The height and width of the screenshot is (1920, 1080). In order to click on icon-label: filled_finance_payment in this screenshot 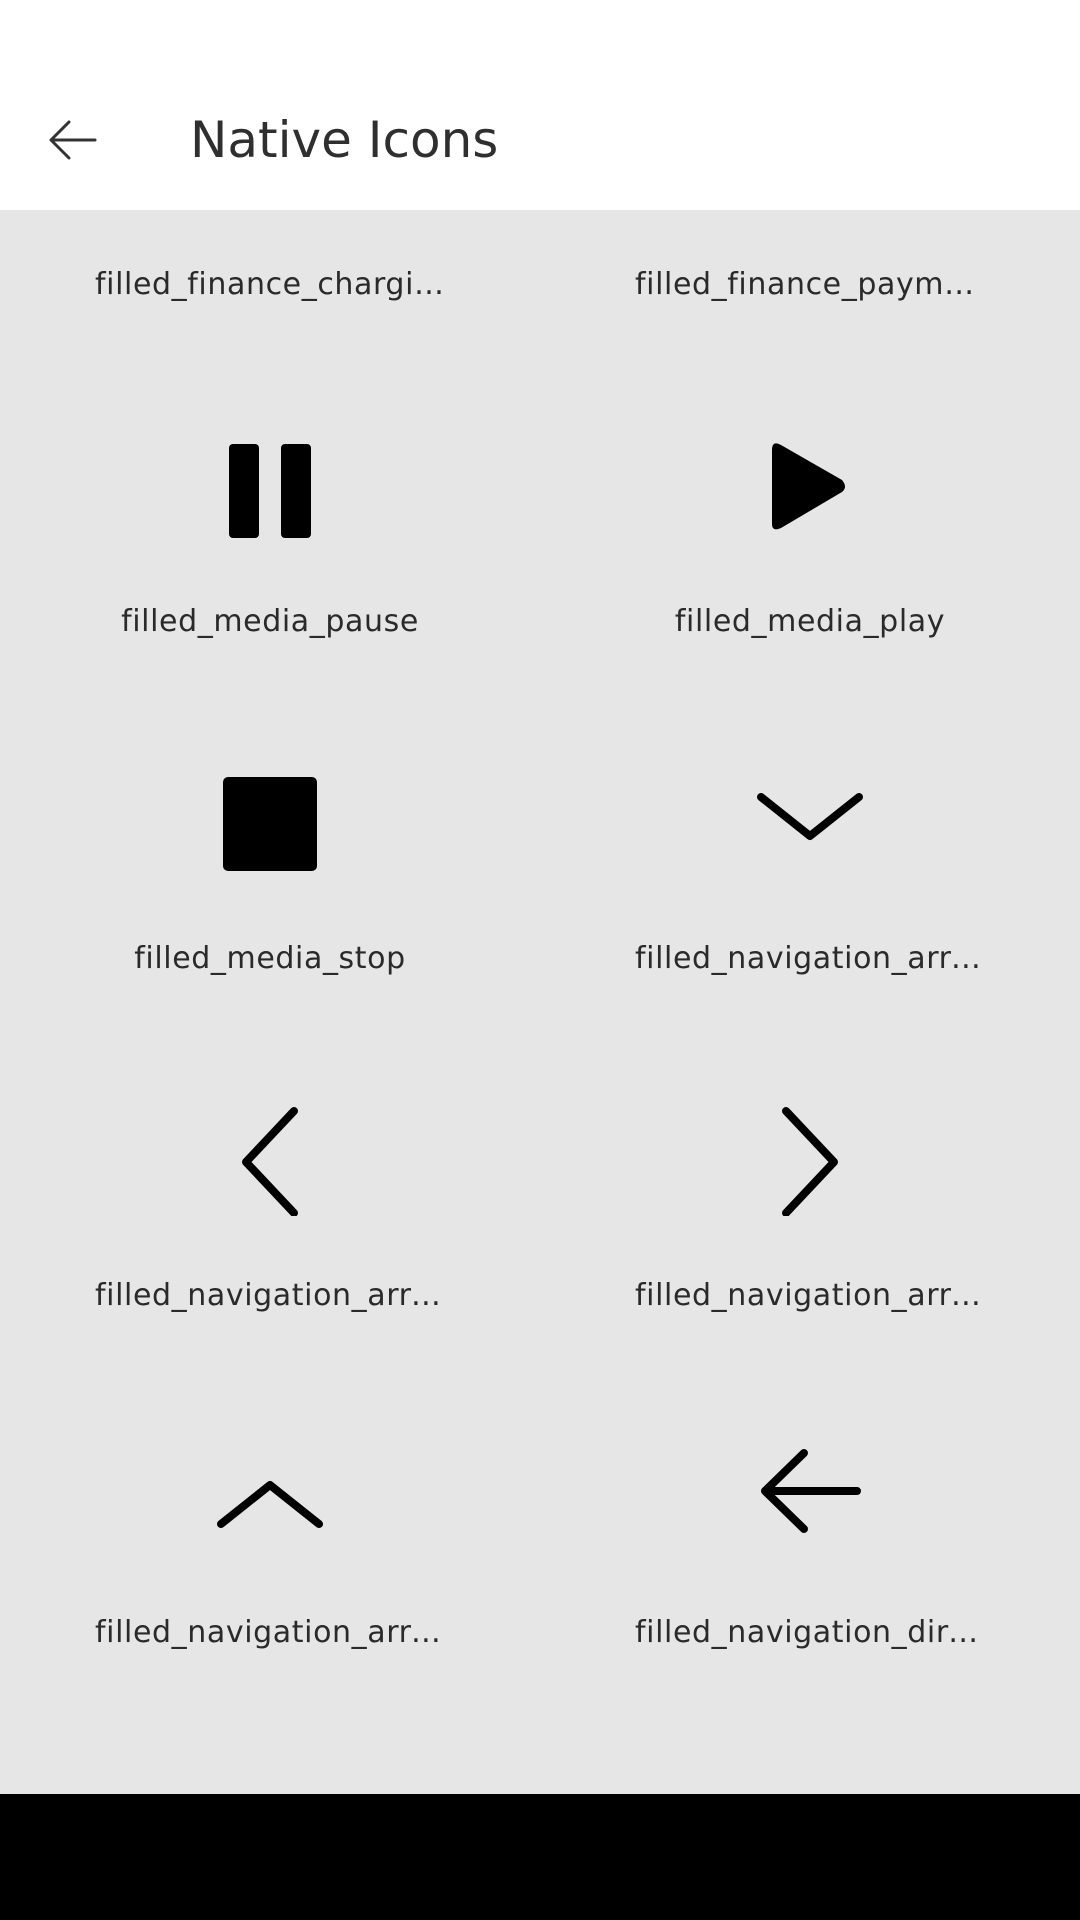, I will do `click(810, 284)`.